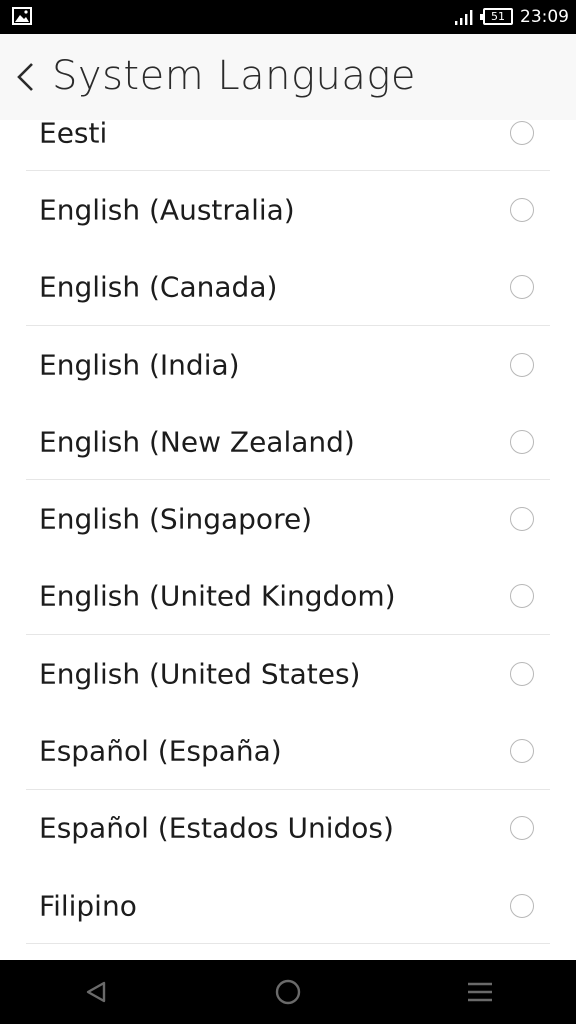 The width and height of the screenshot is (576, 1024). I want to click on list-item-english-australia: English (Australia), so click(288, 209).